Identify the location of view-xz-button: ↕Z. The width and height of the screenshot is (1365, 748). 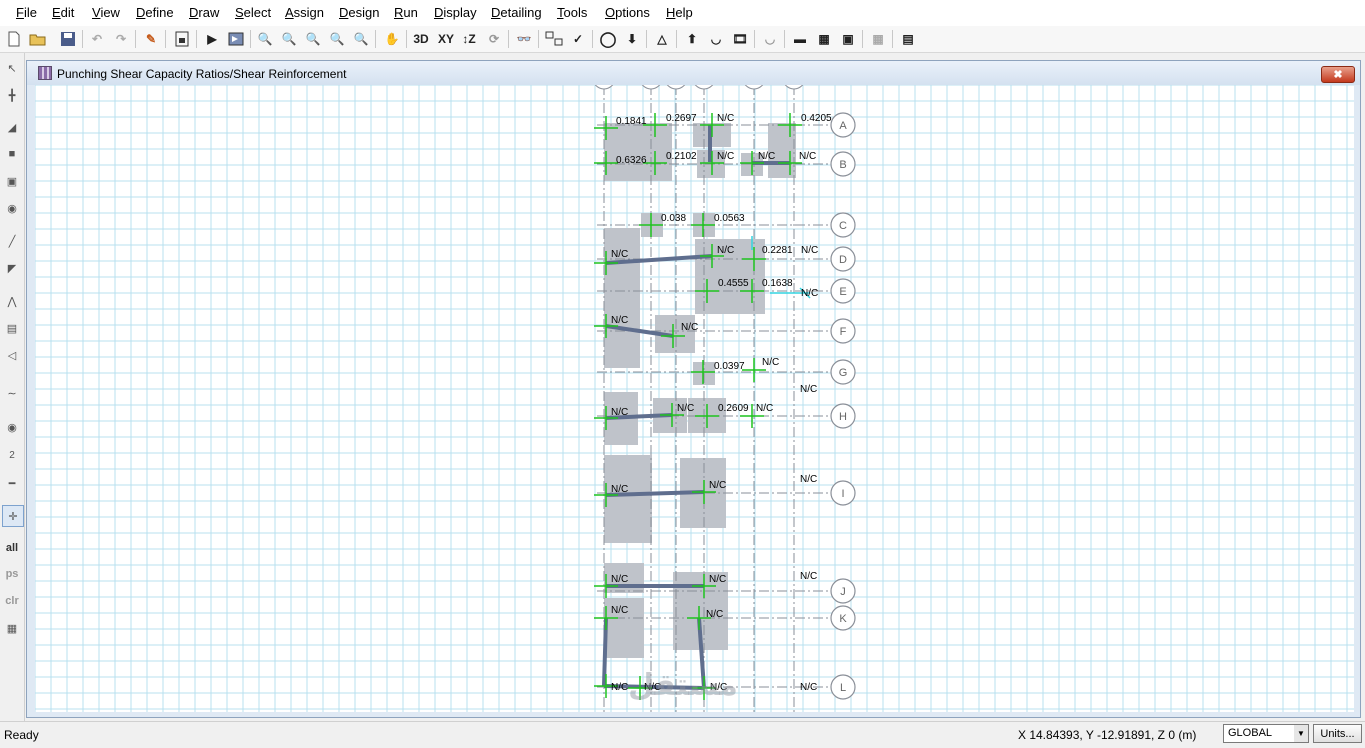
(469, 39).